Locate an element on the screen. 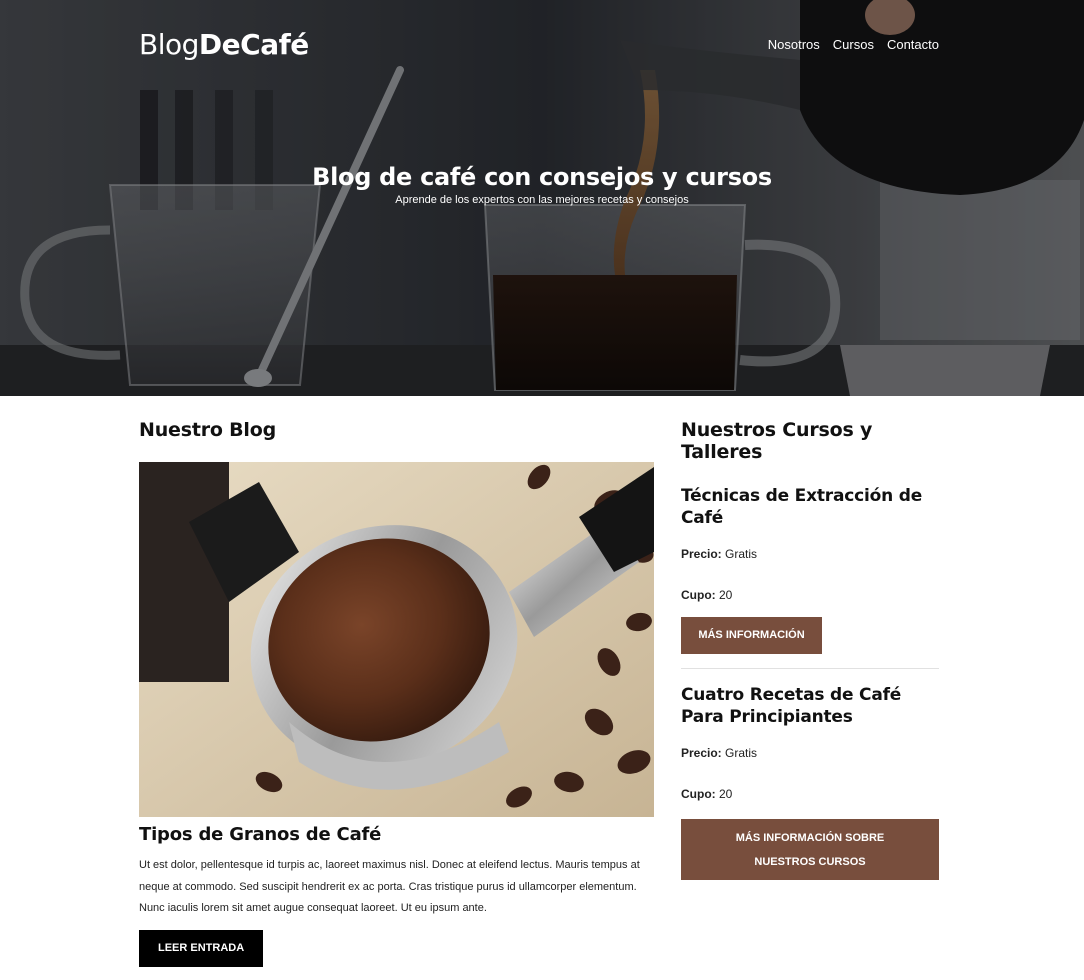 Image resolution: width=1084 pixels, height=980 pixels. post-title: Tipos de Granos de Café is located at coordinates (396, 834).